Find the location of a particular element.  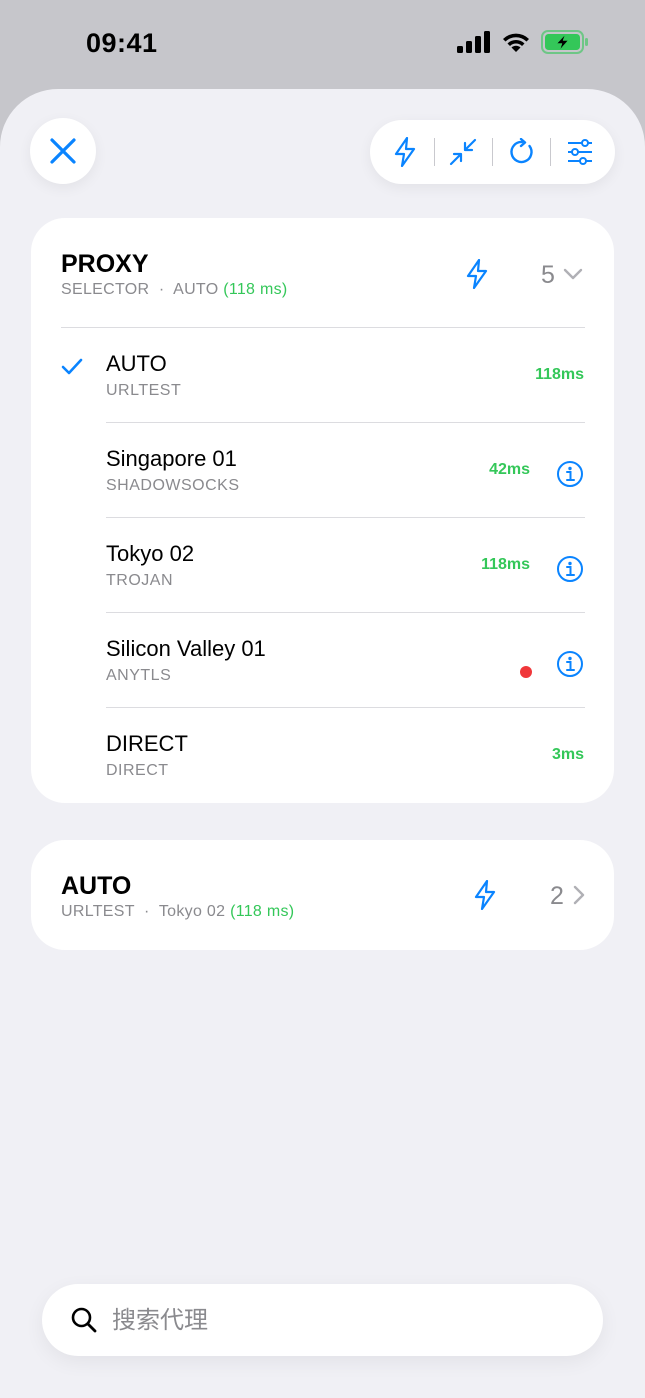

proxy-row-auto: AUTO URLTEST 118ms is located at coordinates (322, 375).